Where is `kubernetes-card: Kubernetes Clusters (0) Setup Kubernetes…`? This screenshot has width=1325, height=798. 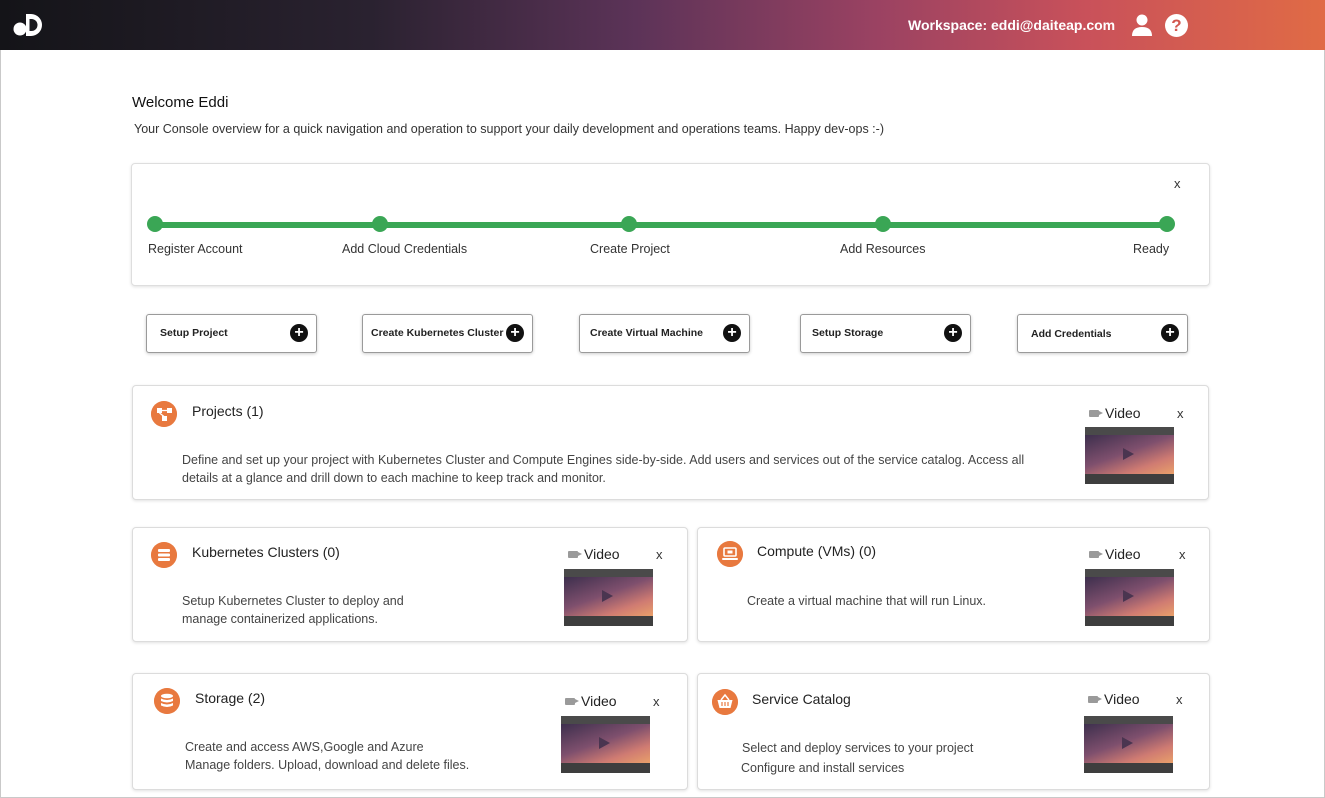
kubernetes-card: Kubernetes Clusters (0) Setup Kubernetes… is located at coordinates (410, 584).